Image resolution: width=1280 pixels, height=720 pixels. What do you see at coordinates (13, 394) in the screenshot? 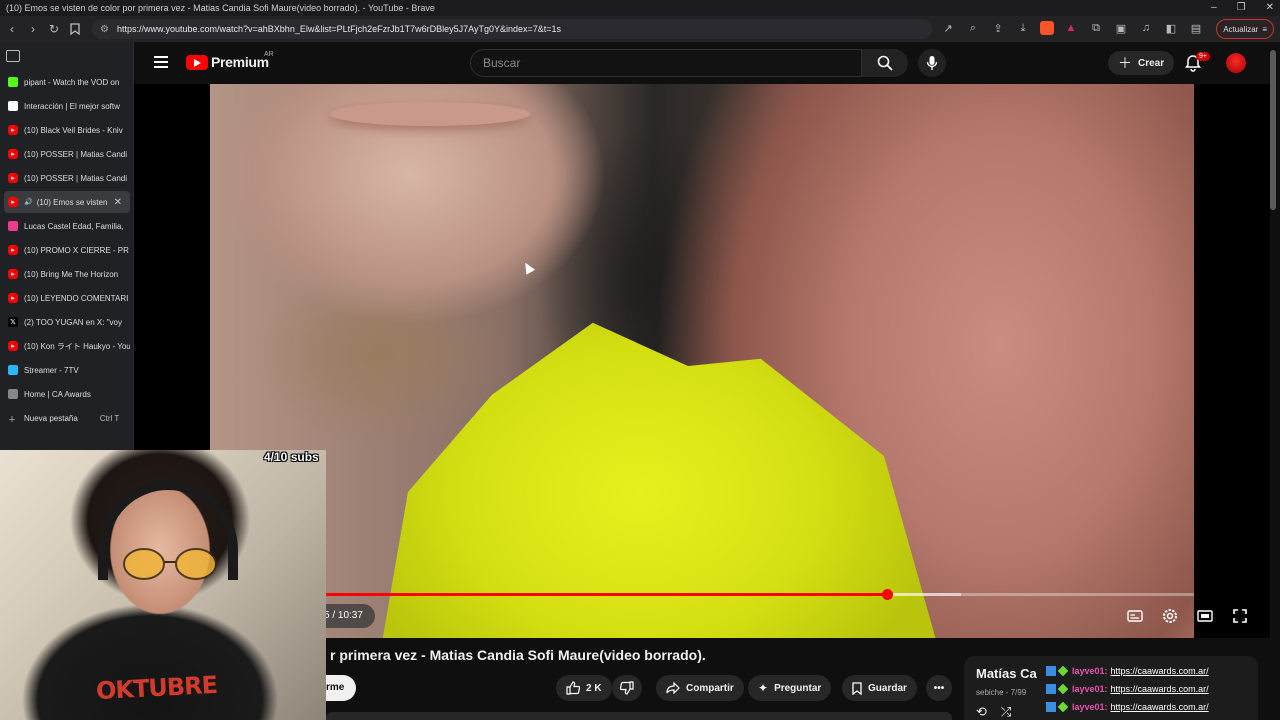
I see `globe-icon` at bounding box center [13, 394].